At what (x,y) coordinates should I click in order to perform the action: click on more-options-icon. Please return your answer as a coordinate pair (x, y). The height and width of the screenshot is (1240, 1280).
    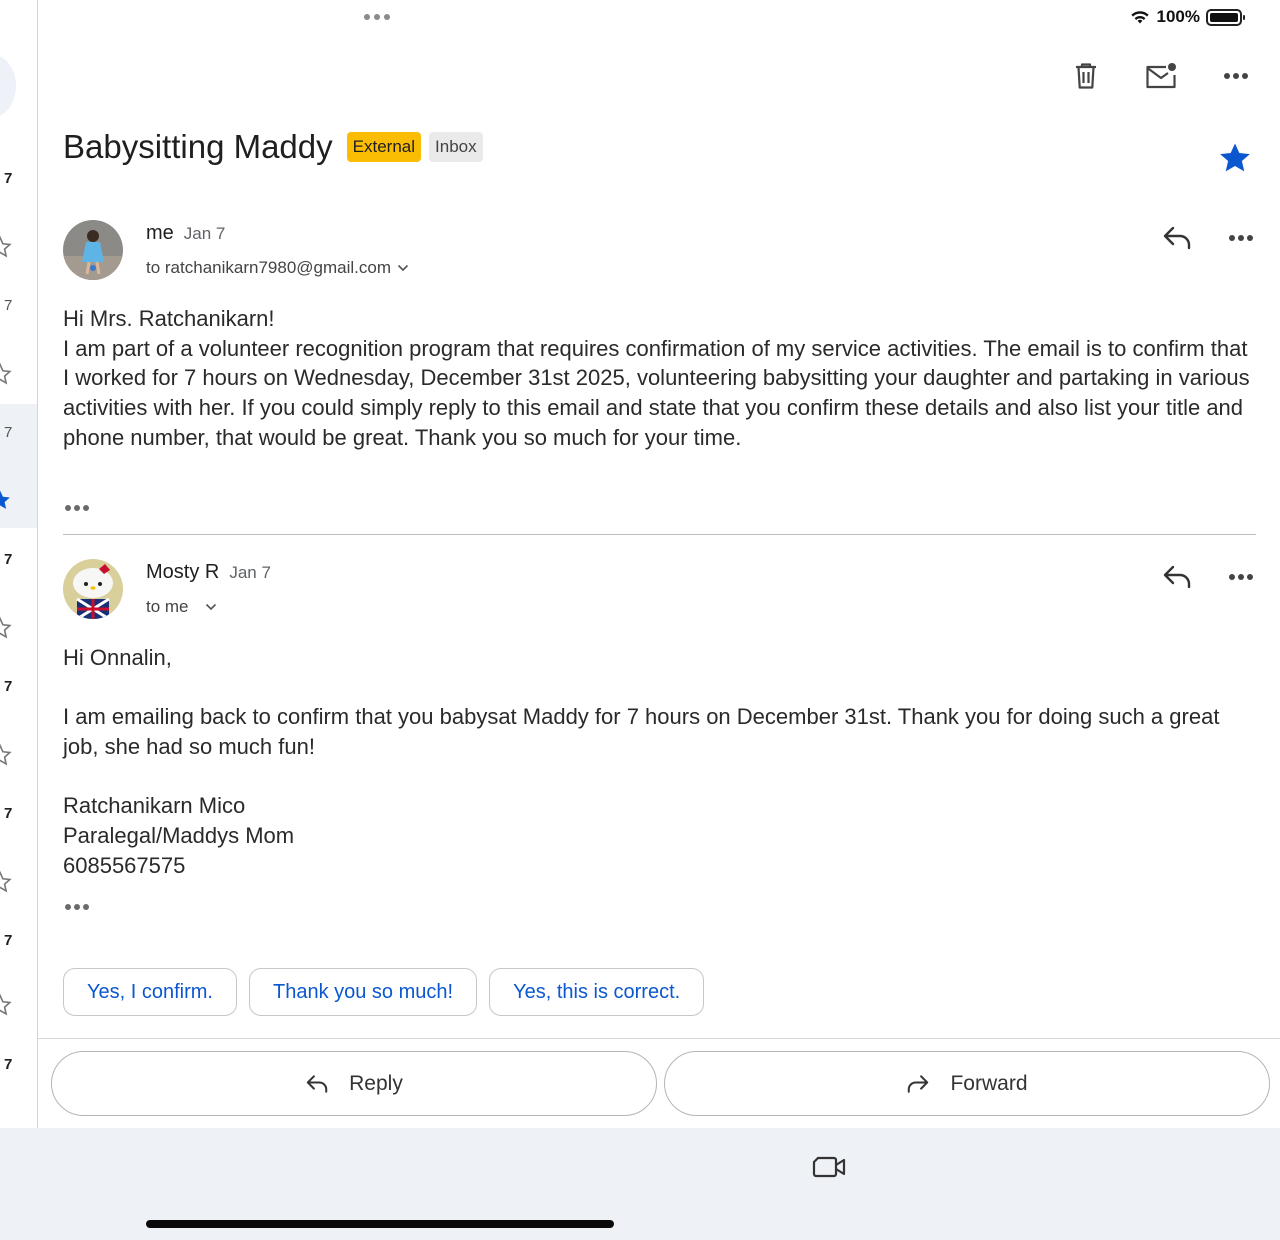
    Looking at the image, I should click on (1236, 76).